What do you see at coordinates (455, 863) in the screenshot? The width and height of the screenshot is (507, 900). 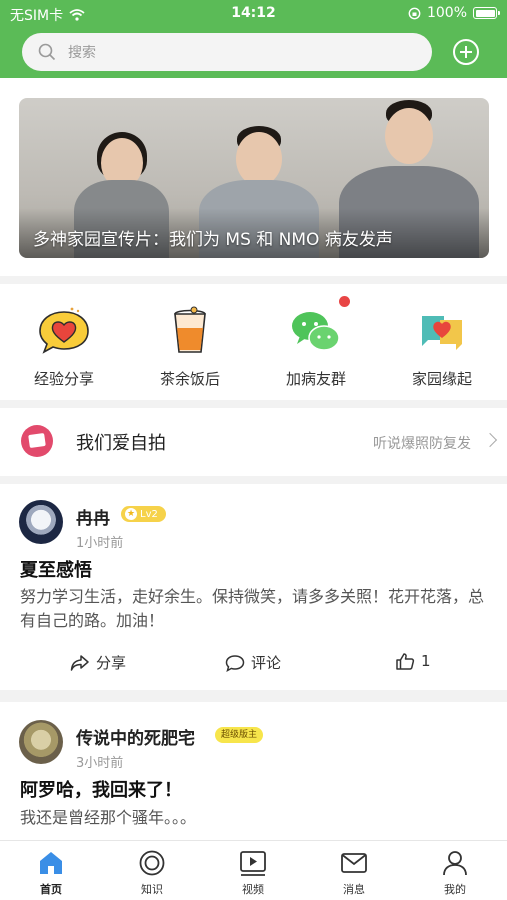 I see `profile-icon` at bounding box center [455, 863].